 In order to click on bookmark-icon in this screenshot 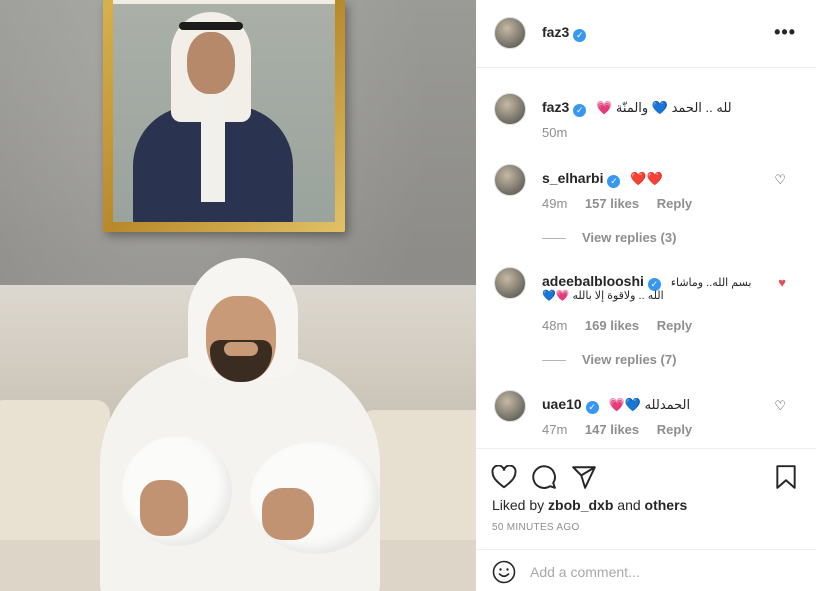, I will do `click(786, 477)`.